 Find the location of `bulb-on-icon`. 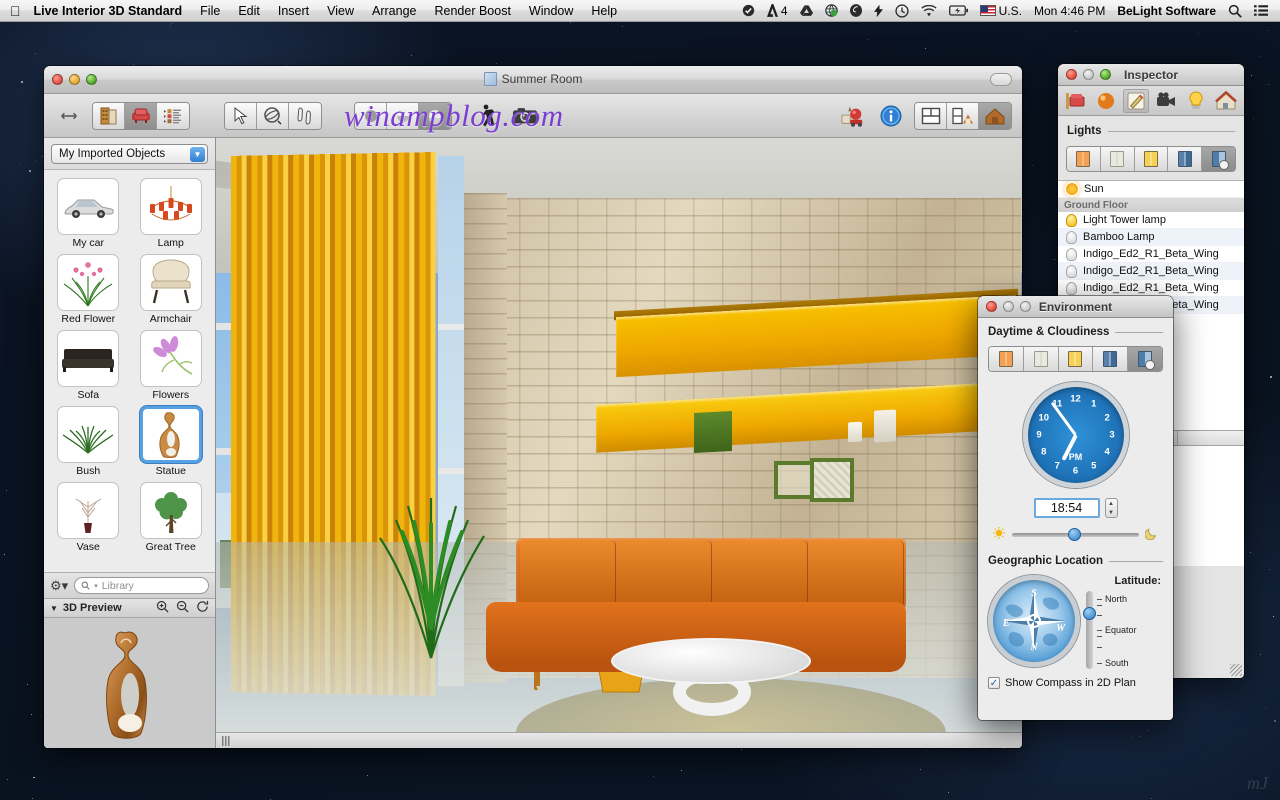

bulb-on-icon is located at coordinates (1071, 220).